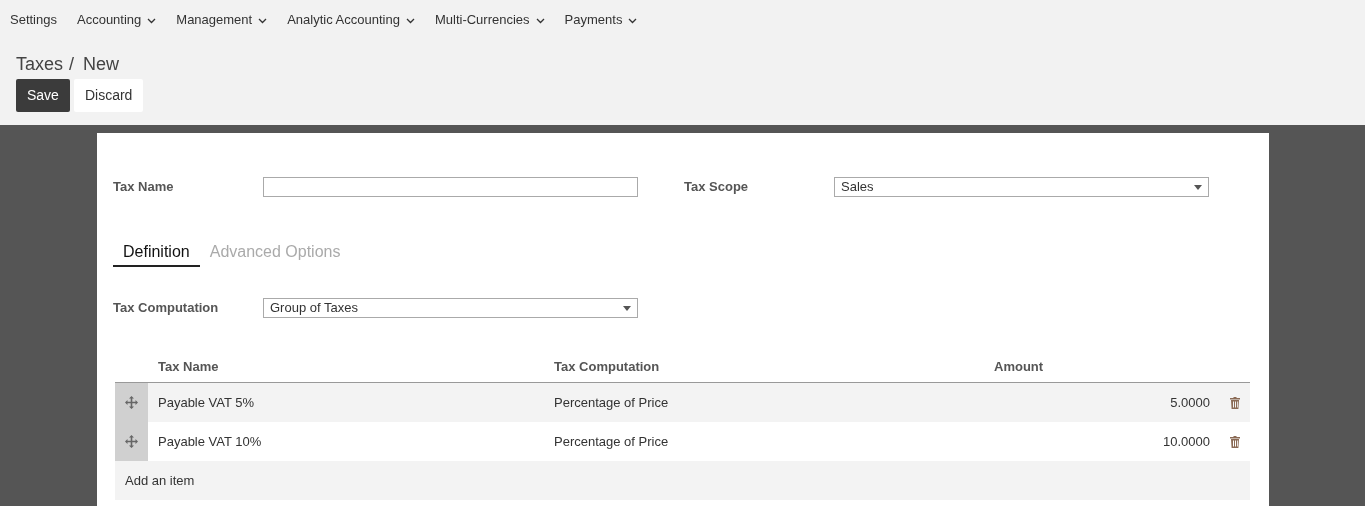  I want to click on breadcrumb-current: New, so click(101, 64).